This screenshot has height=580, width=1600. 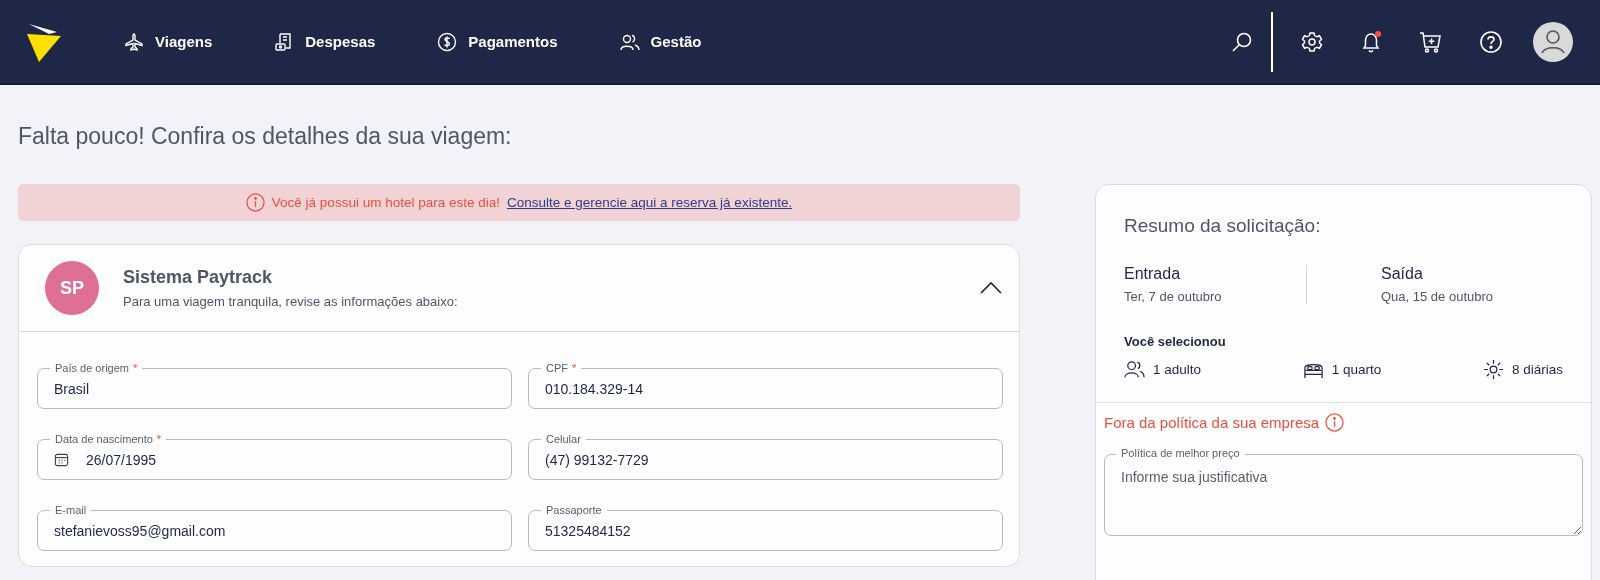 What do you see at coordinates (1312, 41) in the screenshot?
I see `settings-icon` at bounding box center [1312, 41].